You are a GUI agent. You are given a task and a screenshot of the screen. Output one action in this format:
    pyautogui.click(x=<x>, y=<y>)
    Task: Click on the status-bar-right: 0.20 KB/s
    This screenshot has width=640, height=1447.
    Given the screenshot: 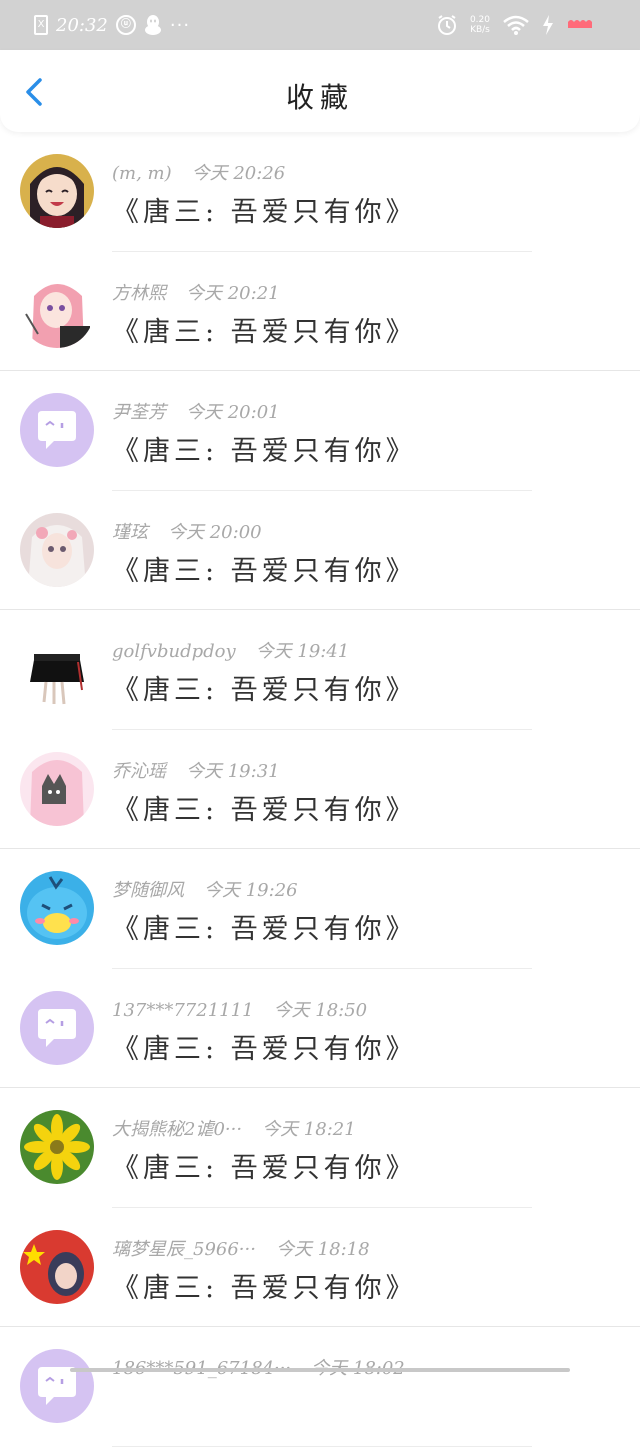 What is the action you would take?
    pyautogui.click(x=516, y=25)
    